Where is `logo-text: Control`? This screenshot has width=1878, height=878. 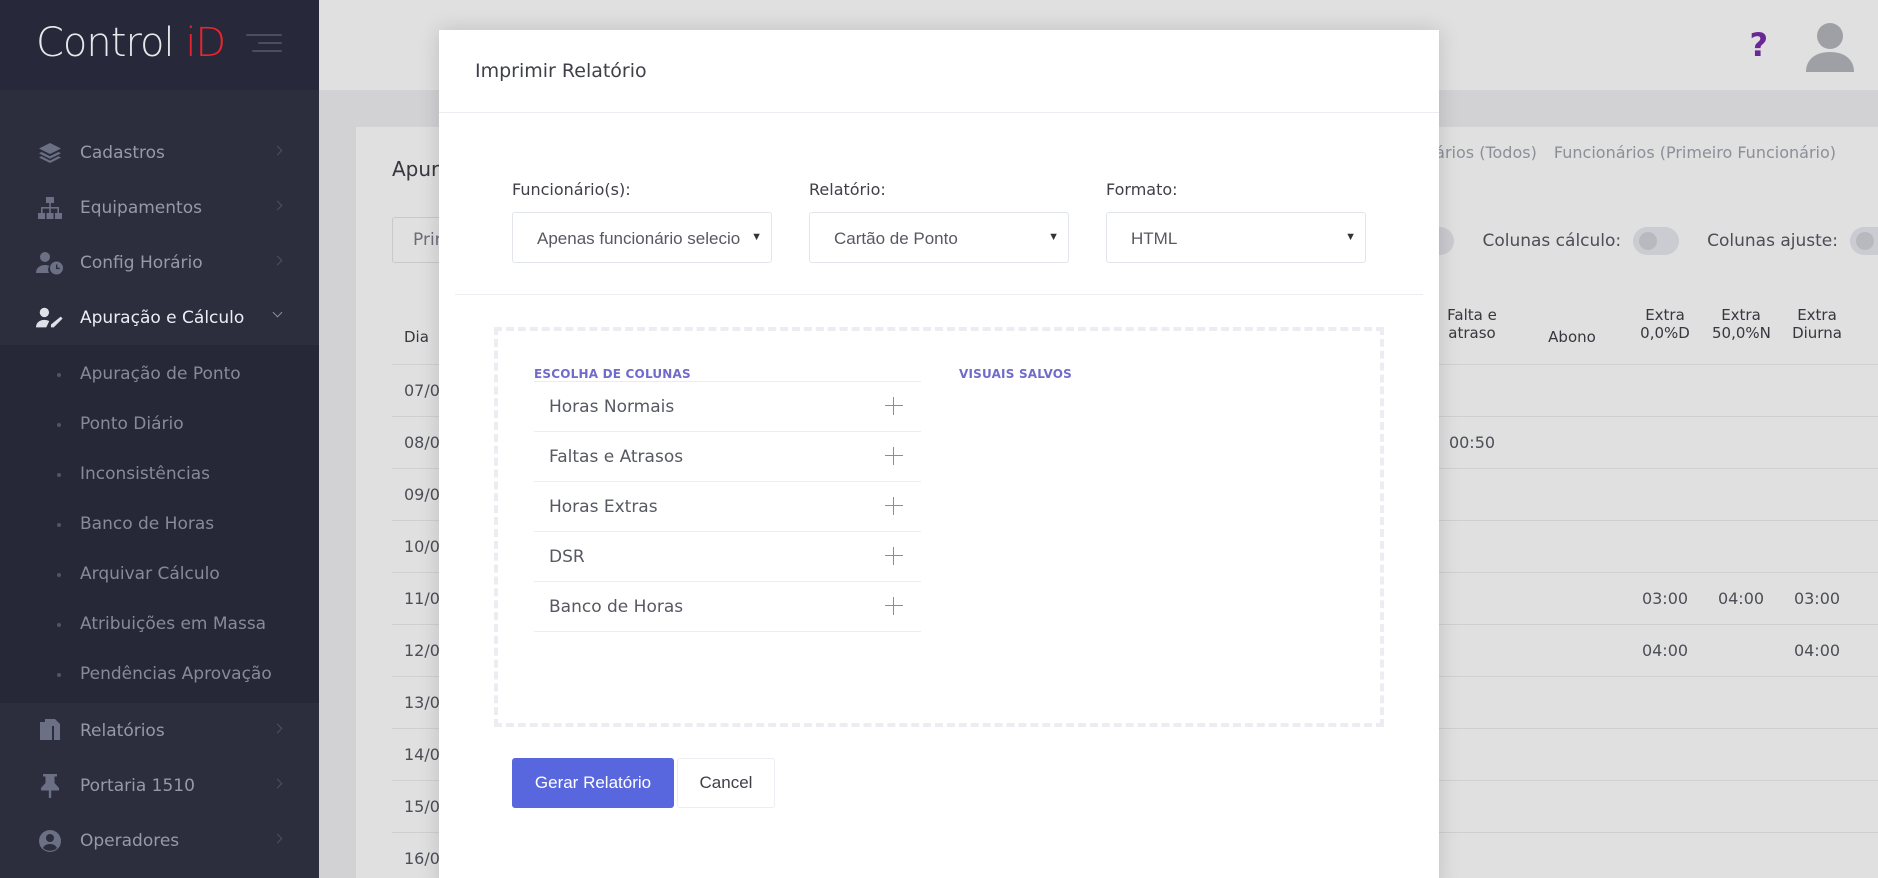
logo-text: Control is located at coordinates (111, 43).